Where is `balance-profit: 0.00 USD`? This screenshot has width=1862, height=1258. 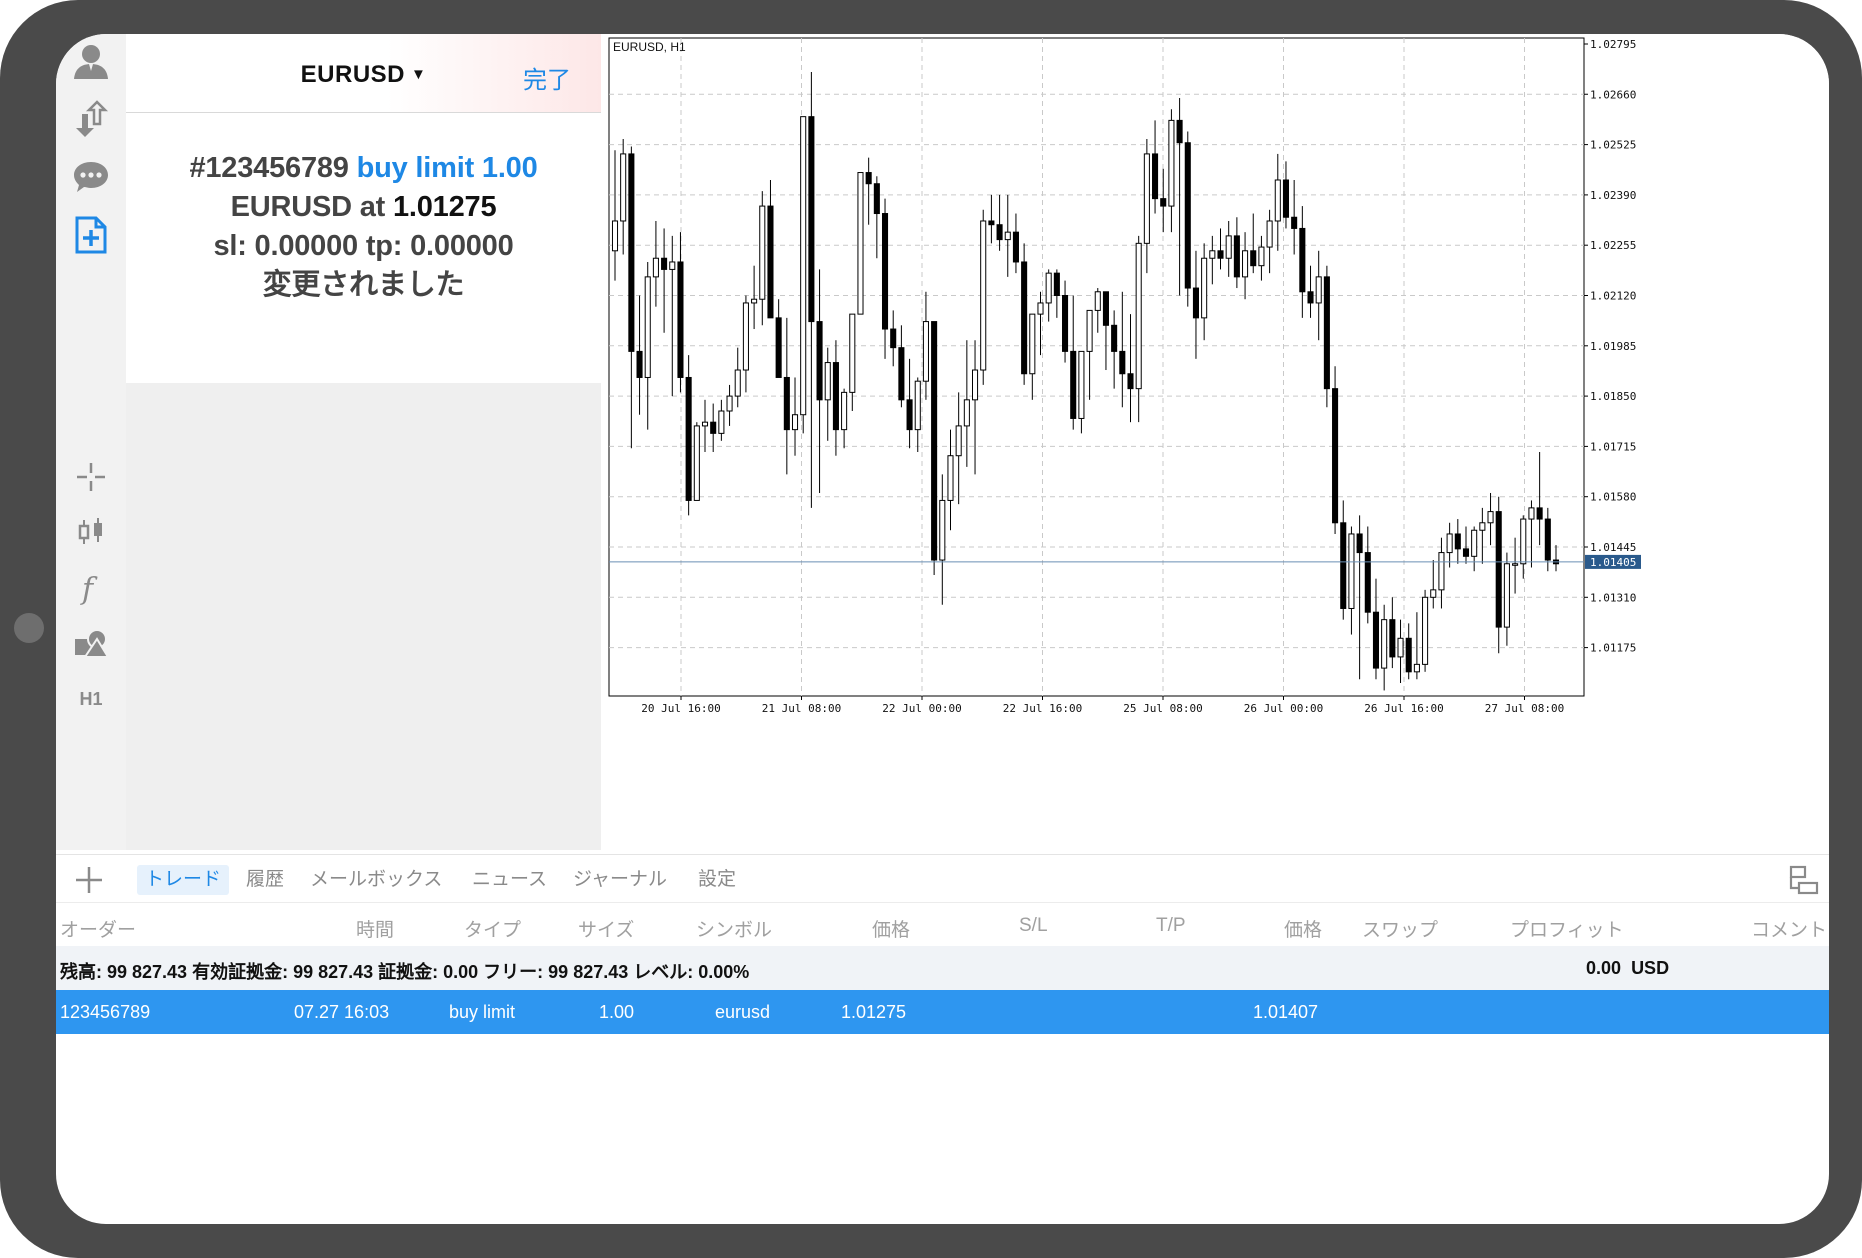 balance-profit: 0.00 USD is located at coordinates (1627, 968).